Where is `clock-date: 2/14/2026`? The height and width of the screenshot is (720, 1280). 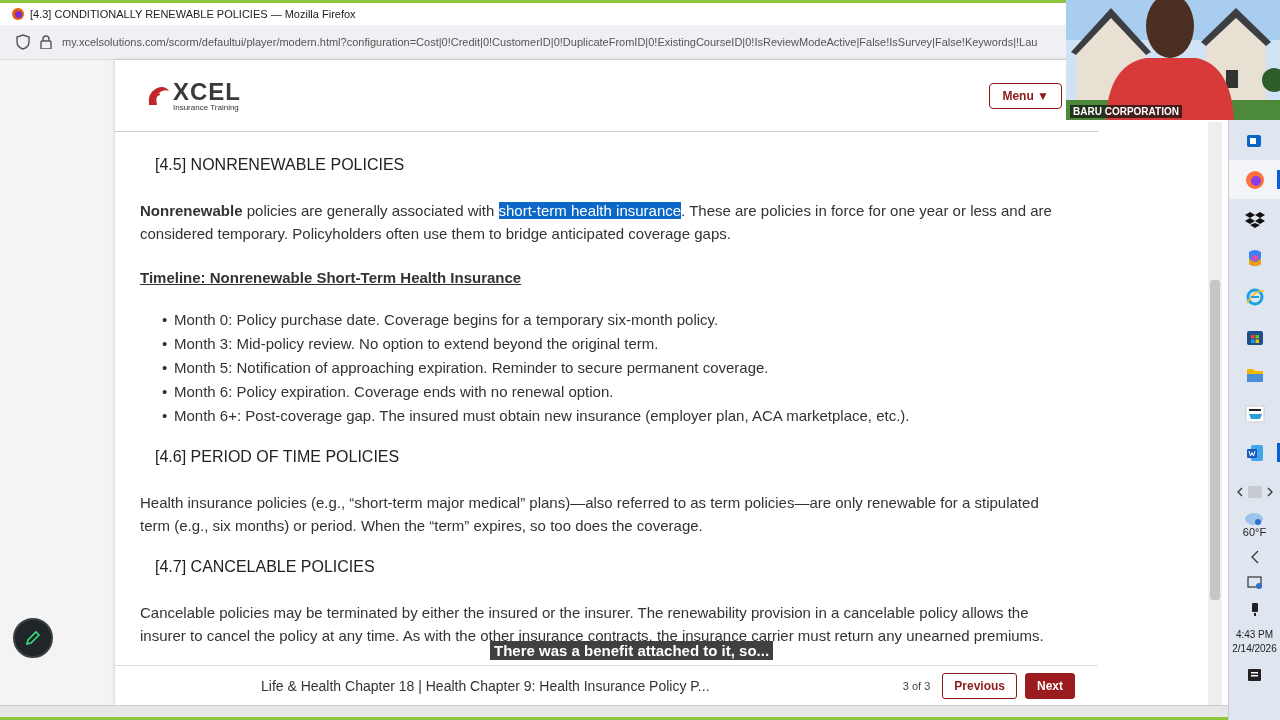
clock-date: 2/14/2026 is located at coordinates (1254, 649).